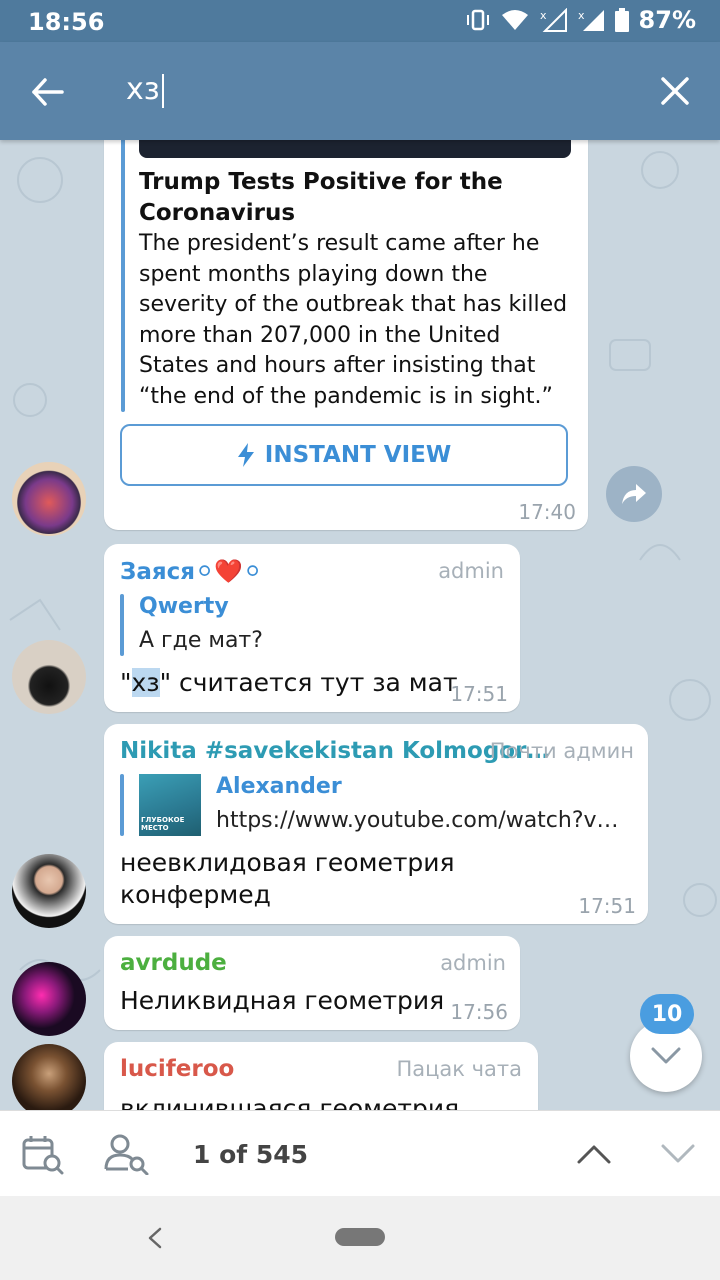 This screenshot has height=1280, width=720. I want to click on system-back-icon, so click(155, 1238).